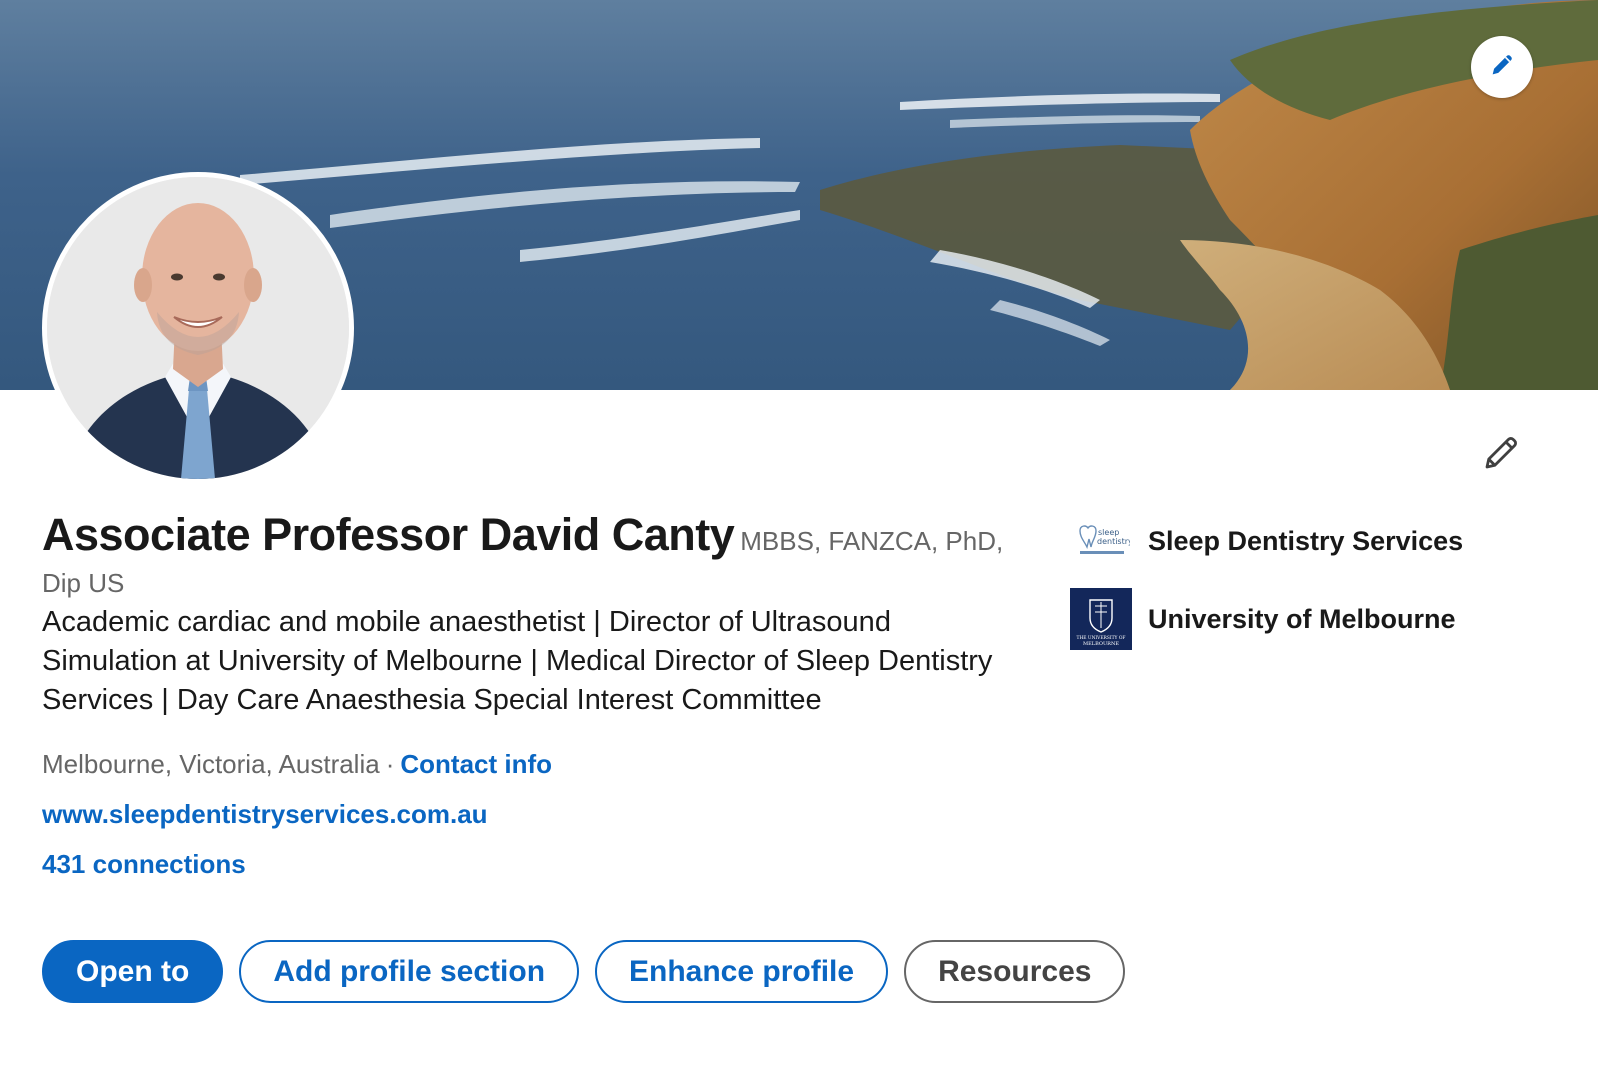 The width and height of the screenshot is (1598, 1068). I want to click on edit-cover-button, so click(1502, 67).